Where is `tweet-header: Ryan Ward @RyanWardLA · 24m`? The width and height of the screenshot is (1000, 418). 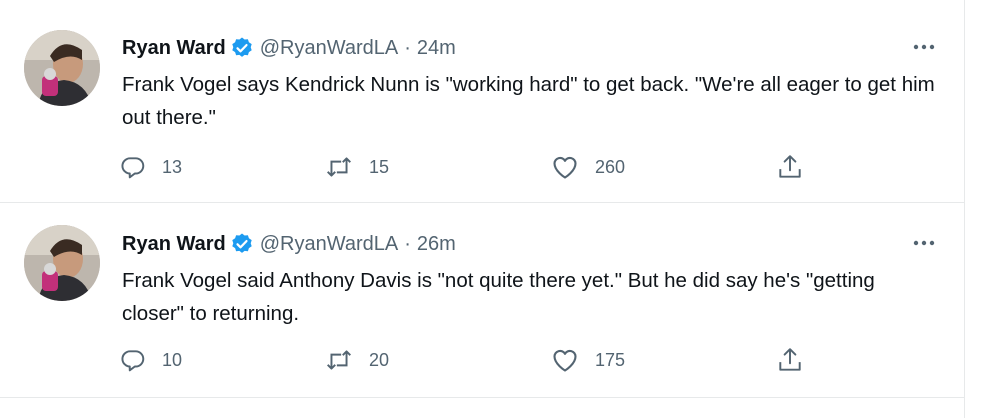
tweet-header: Ryan Ward @RyanWardLA · 24m is located at coordinates (289, 48).